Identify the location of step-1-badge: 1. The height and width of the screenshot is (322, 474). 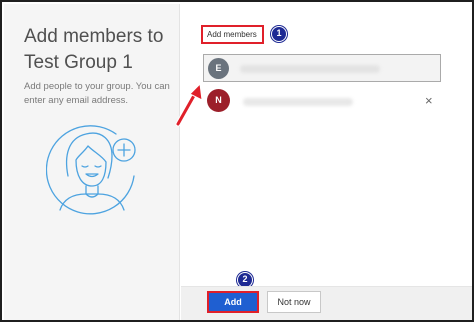
(279, 34).